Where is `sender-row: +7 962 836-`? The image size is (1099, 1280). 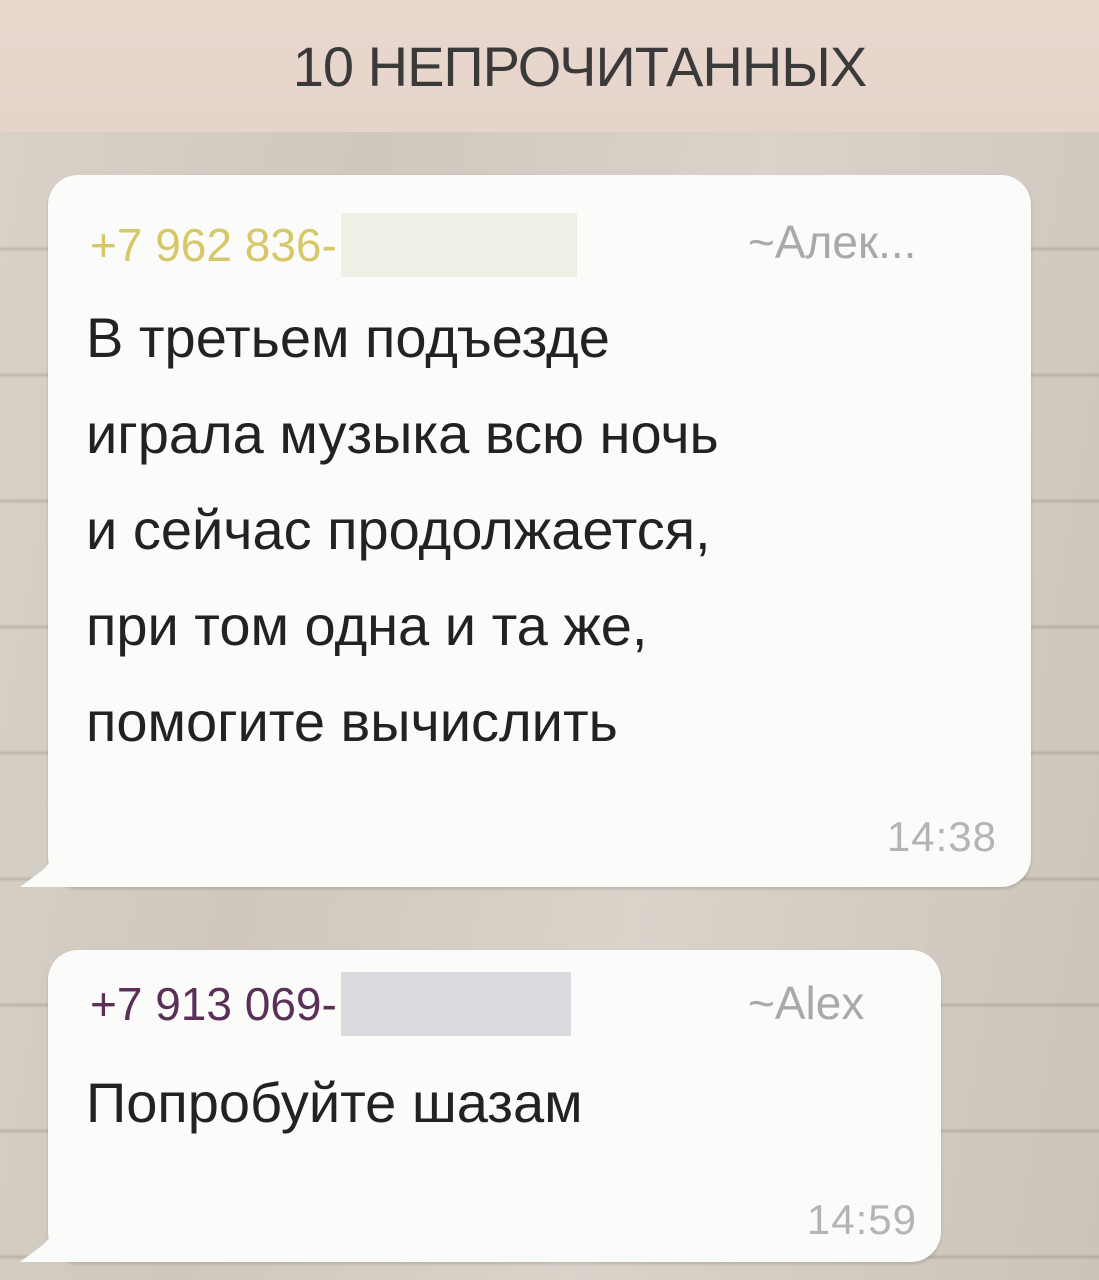
sender-row: +7 962 836- is located at coordinates (333, 245).